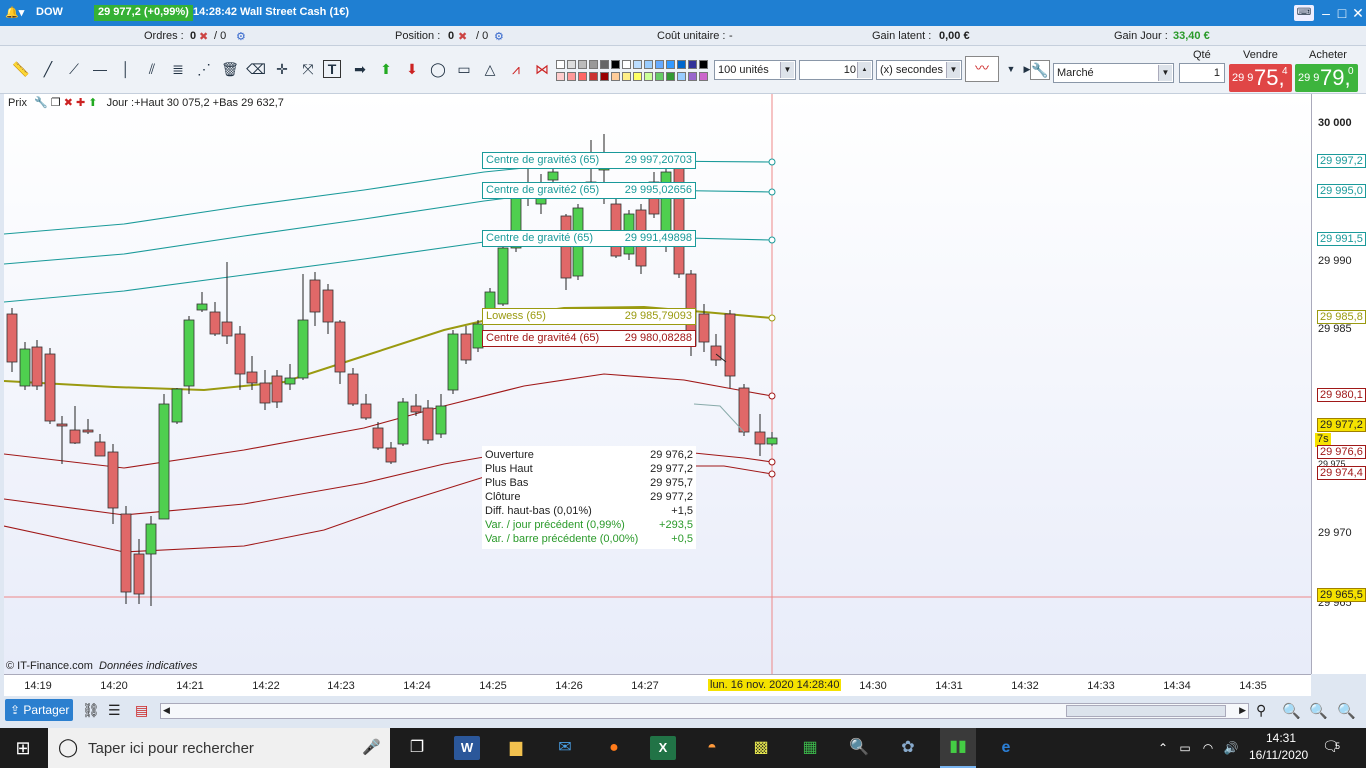 The height and width of the screenshot is (768, 1366). Describe the element at coordinates (810, 748) in the screenshot. I see `app-green-icon: ▦` at that location.